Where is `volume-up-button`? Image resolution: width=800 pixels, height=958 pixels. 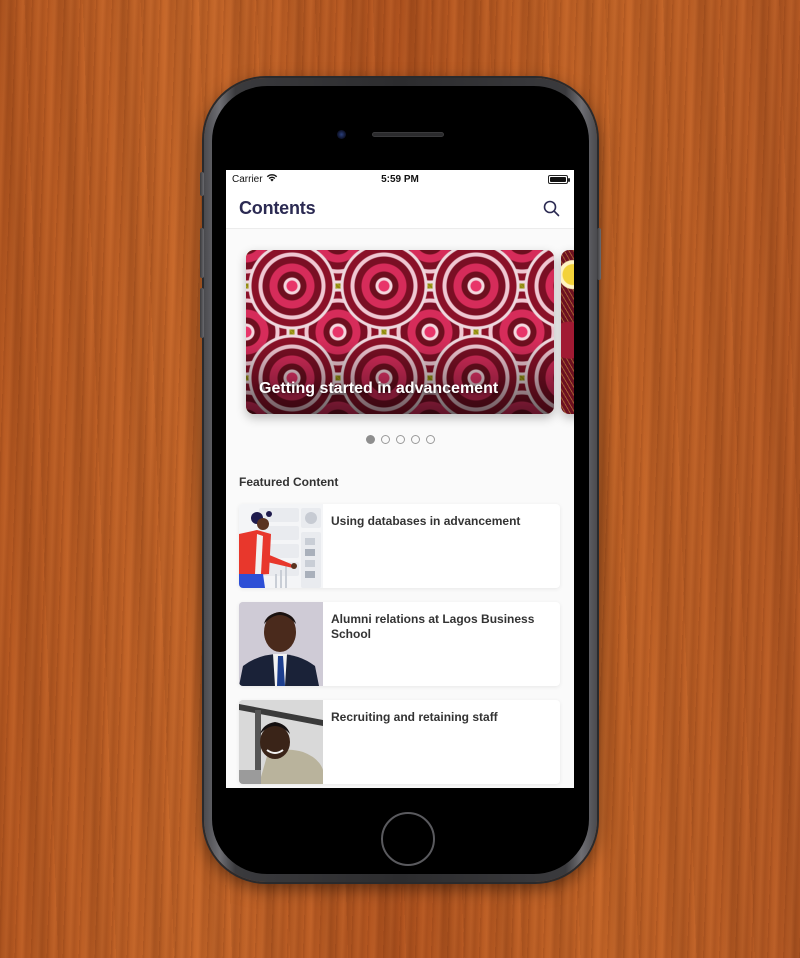 volume-up-button is located at coordinates (202, 253).